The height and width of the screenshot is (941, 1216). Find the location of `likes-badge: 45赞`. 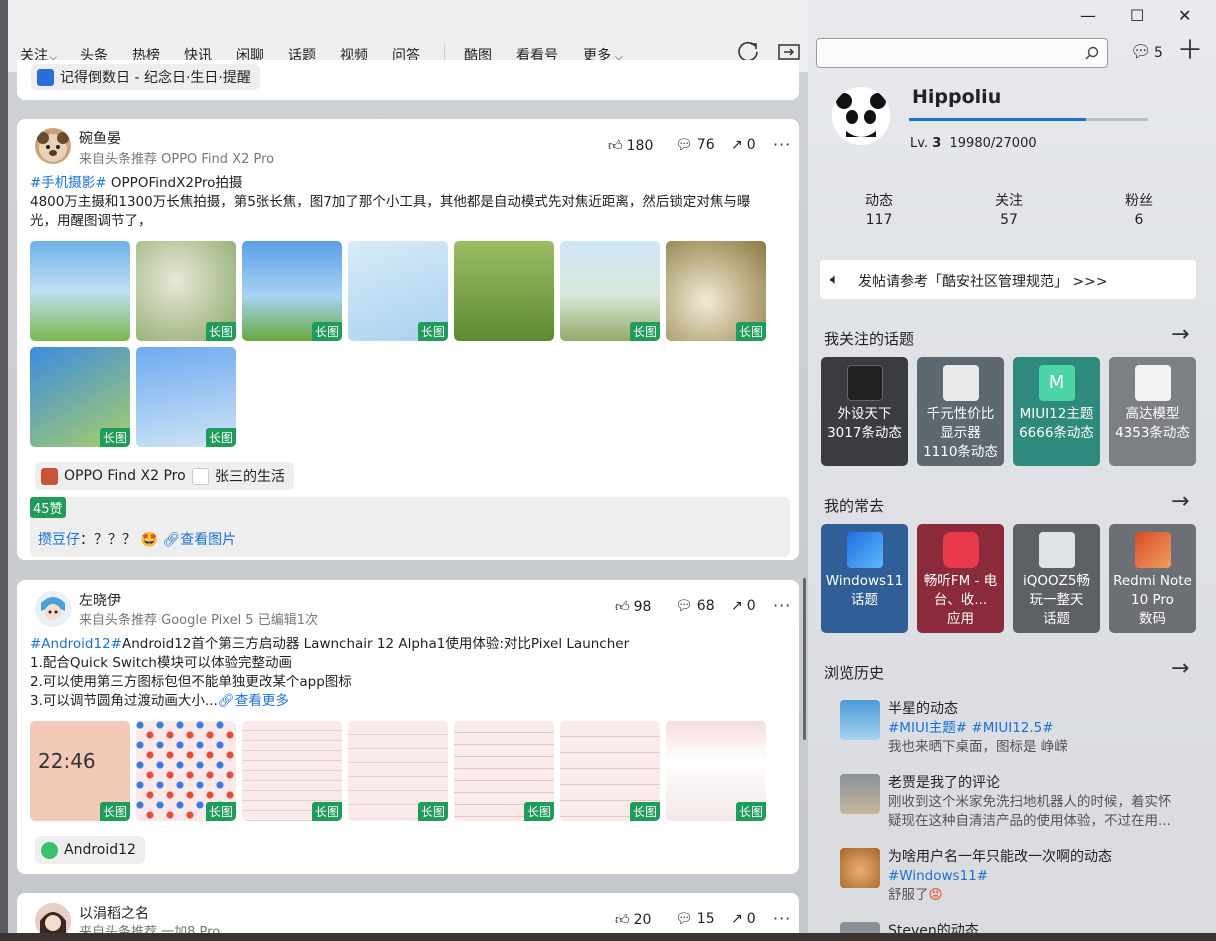

likes-badge: 45赞 is located at coordinates (48, 507).